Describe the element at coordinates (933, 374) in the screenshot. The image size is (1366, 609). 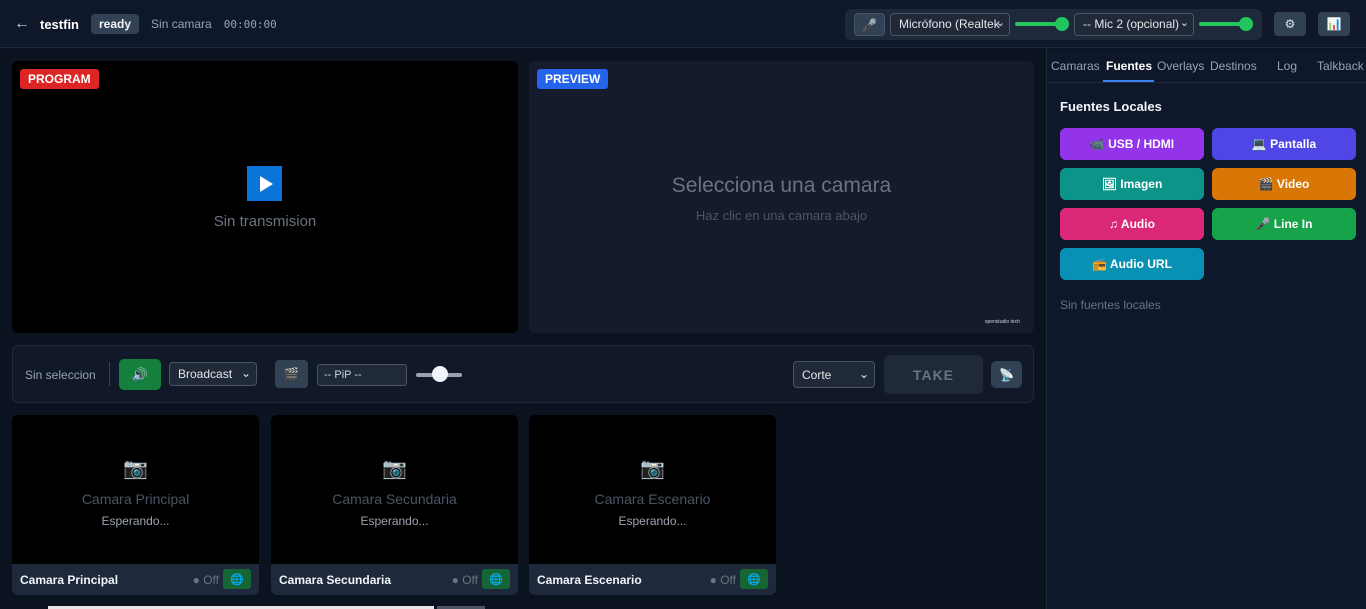
I see `take-button: TAKE` at that location.